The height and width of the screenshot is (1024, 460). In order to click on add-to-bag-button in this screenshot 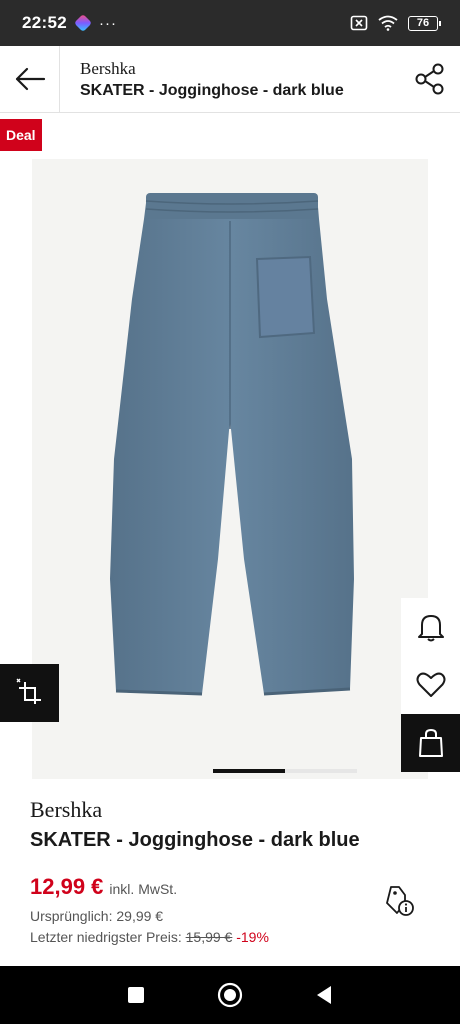, I will do `click(430, 743)`.